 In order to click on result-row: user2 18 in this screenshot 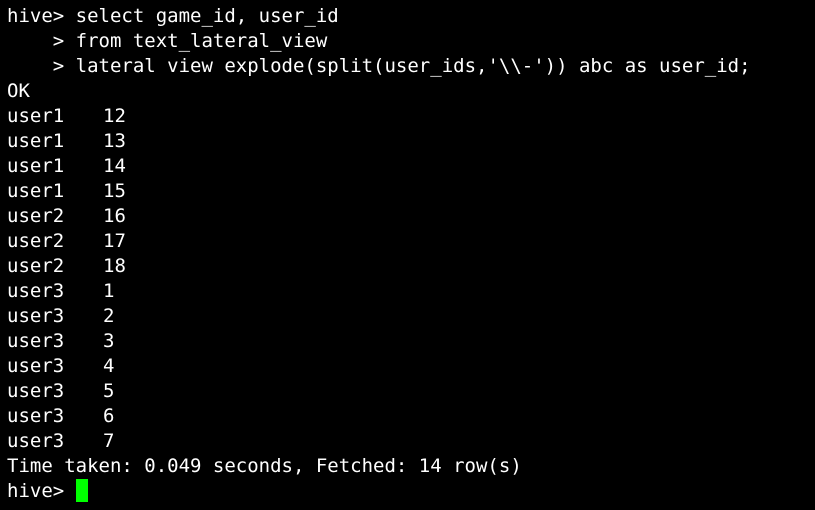, I will do `click(66, 266)`.